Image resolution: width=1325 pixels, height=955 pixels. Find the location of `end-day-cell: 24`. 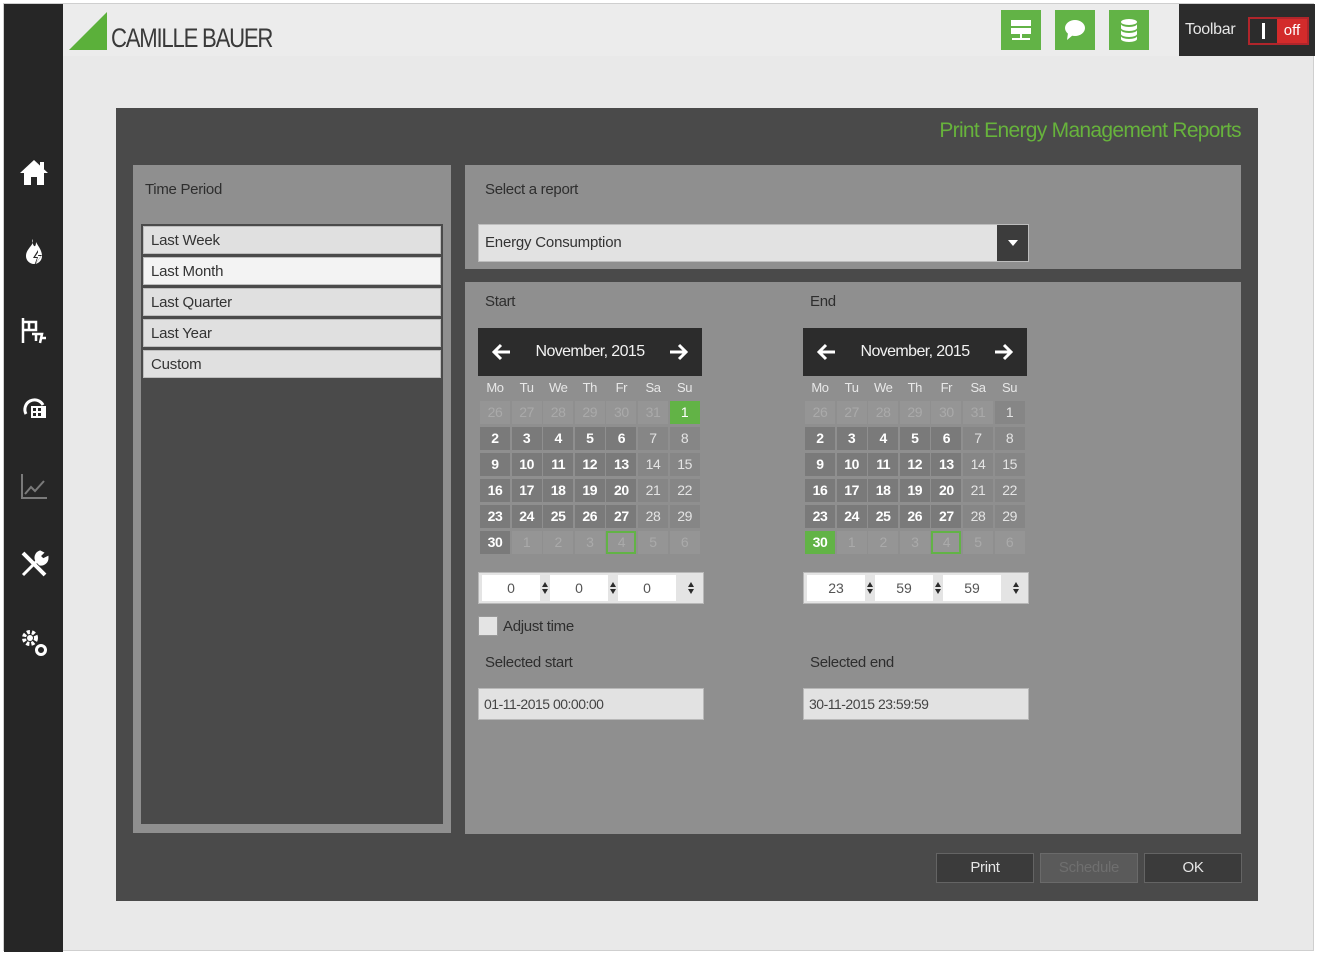

end-day-cell: 24 is located at coordinates (851, 516).